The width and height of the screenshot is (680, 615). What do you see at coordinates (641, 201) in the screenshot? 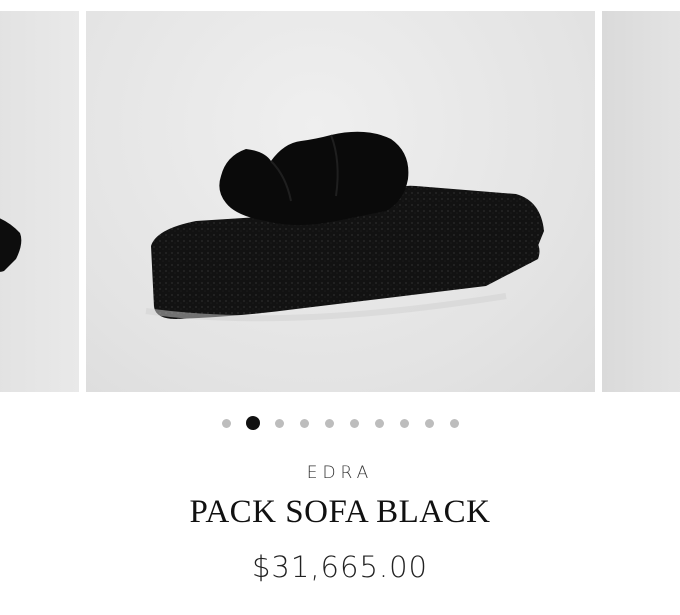
I see `next-slide-image` at bounding box center [641, 201].